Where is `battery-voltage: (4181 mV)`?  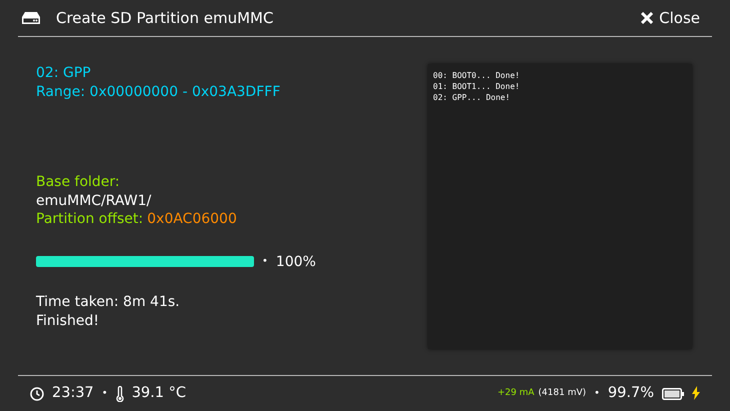 battery-voltage: (4181 mV) is located at coordinates (562, 393).